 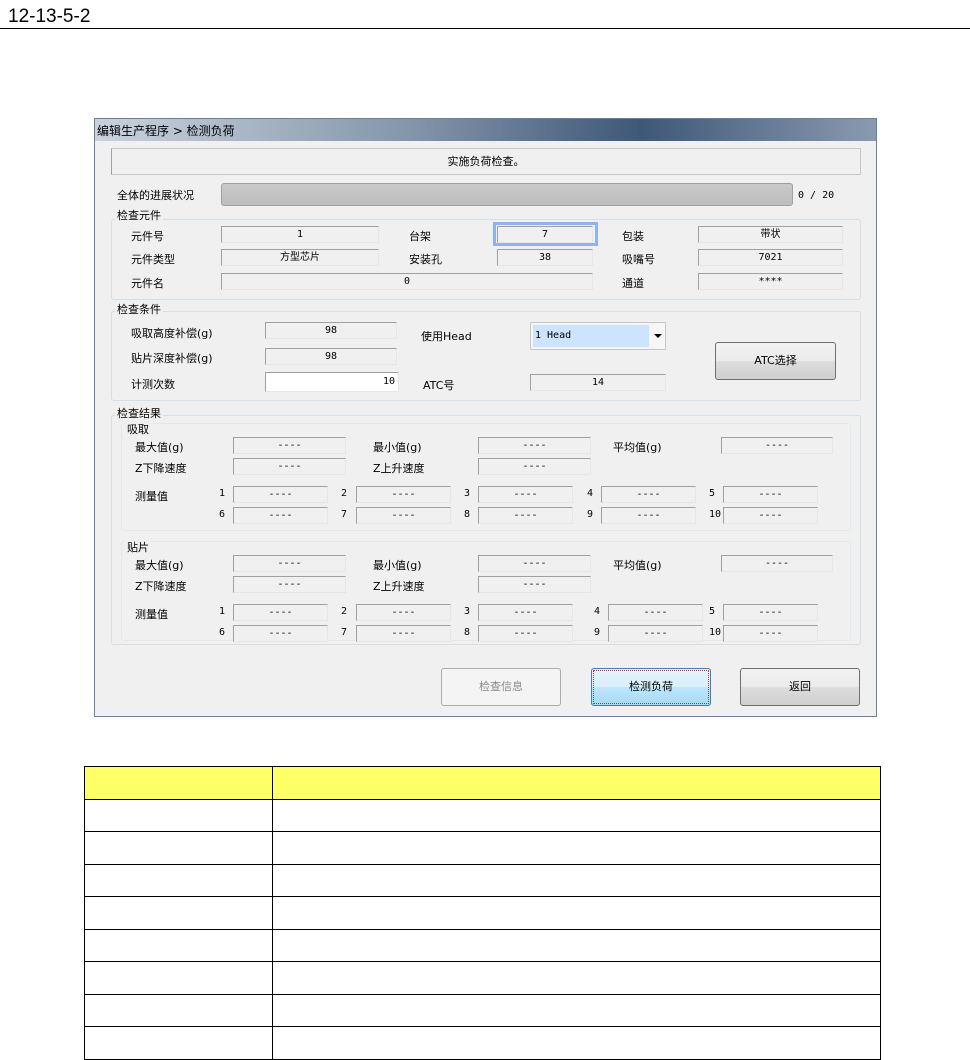 I want to click on z-up-label: Z上升速度, so click(x=399, y=468).